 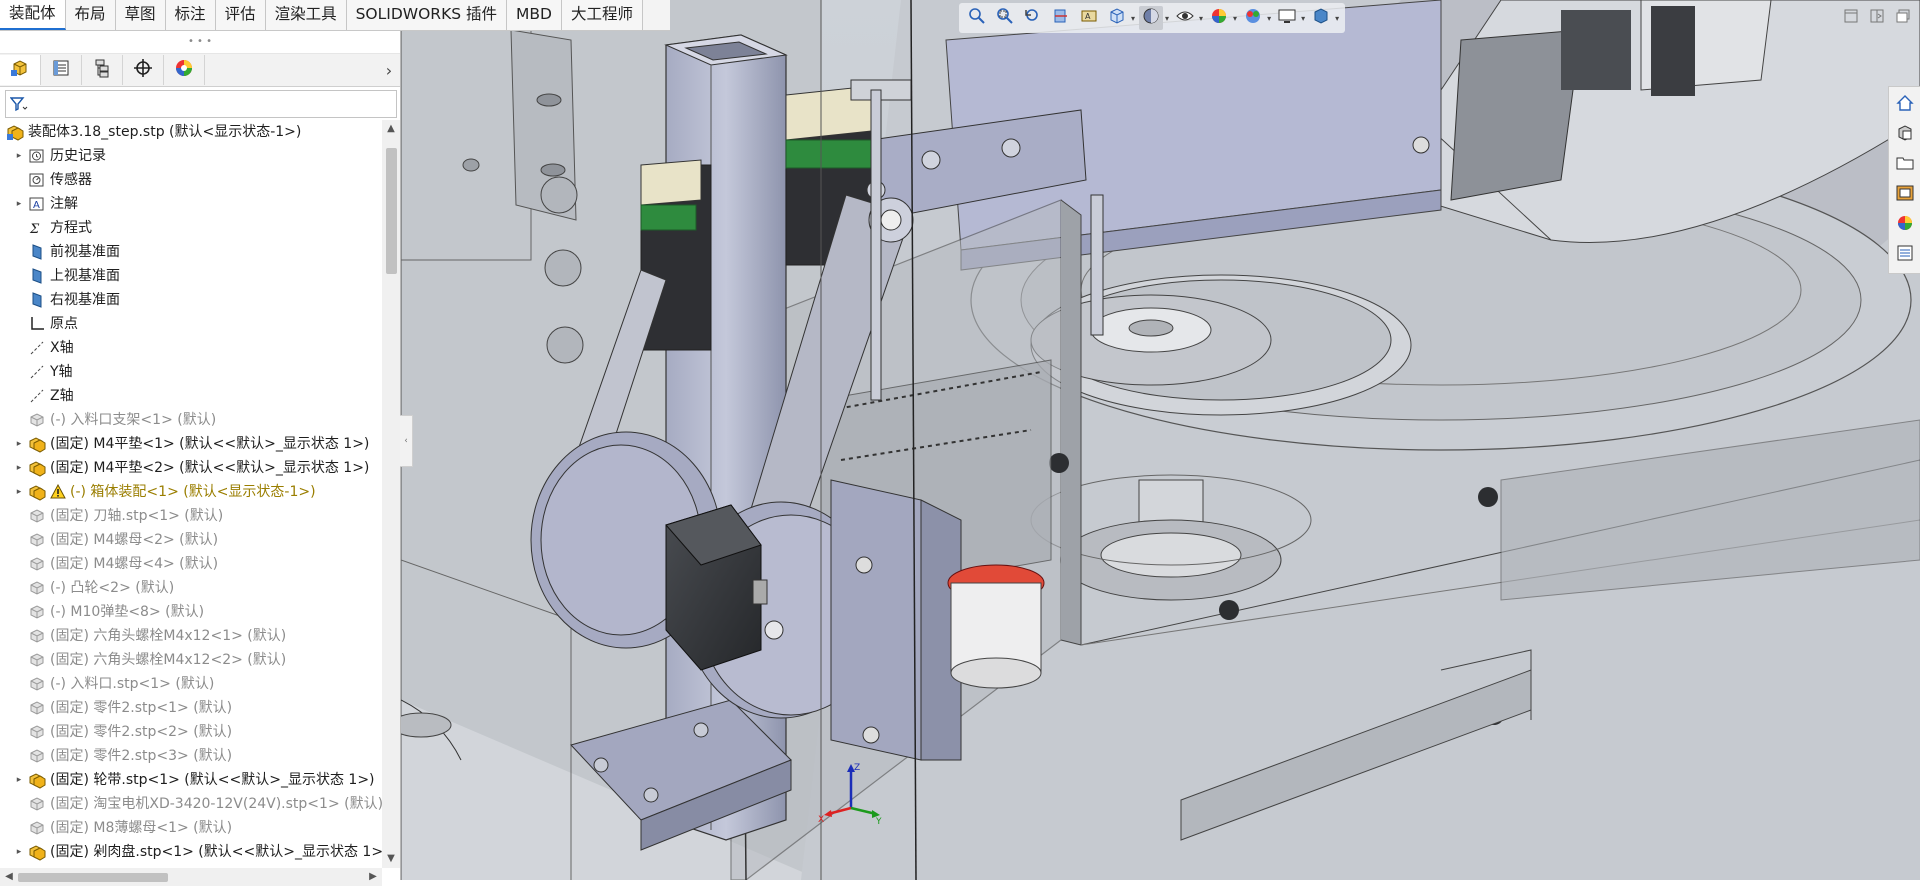 What do you see at coordinates (61, 70) in the screenshot?
I see `propertymanager-tab` at bounding box center [61, 70].